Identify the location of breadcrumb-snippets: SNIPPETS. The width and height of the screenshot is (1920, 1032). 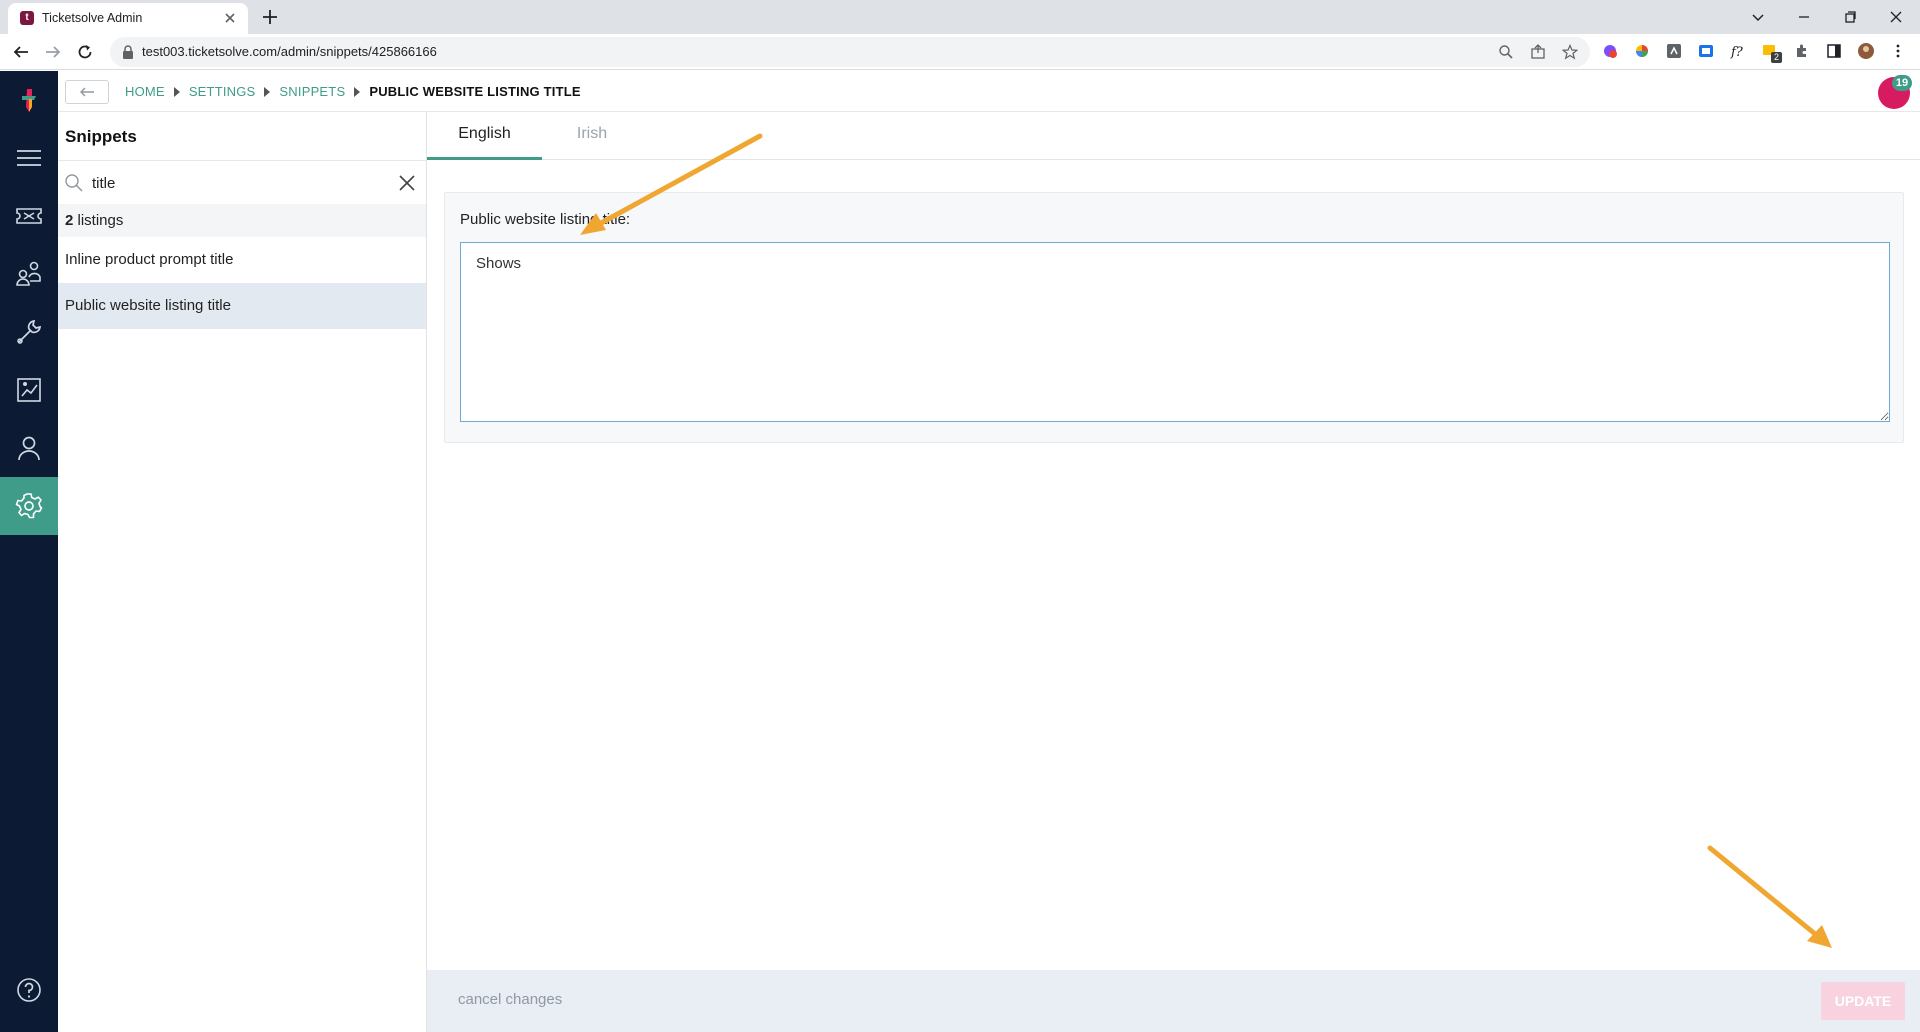
(312, 91).